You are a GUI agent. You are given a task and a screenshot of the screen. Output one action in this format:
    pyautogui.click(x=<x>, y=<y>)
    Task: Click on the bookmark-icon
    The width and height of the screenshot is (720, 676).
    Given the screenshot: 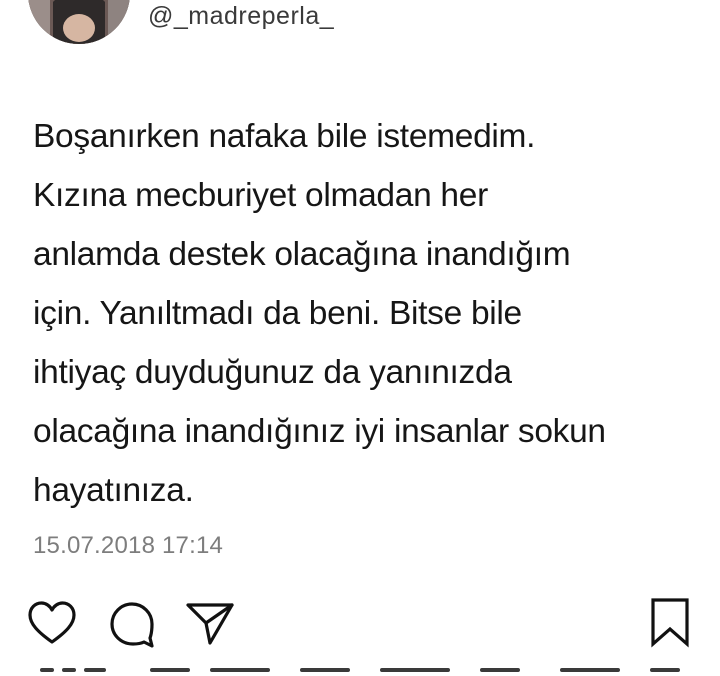 What is the action you would take?
    pyautogui.click(x=670, y=623)
    